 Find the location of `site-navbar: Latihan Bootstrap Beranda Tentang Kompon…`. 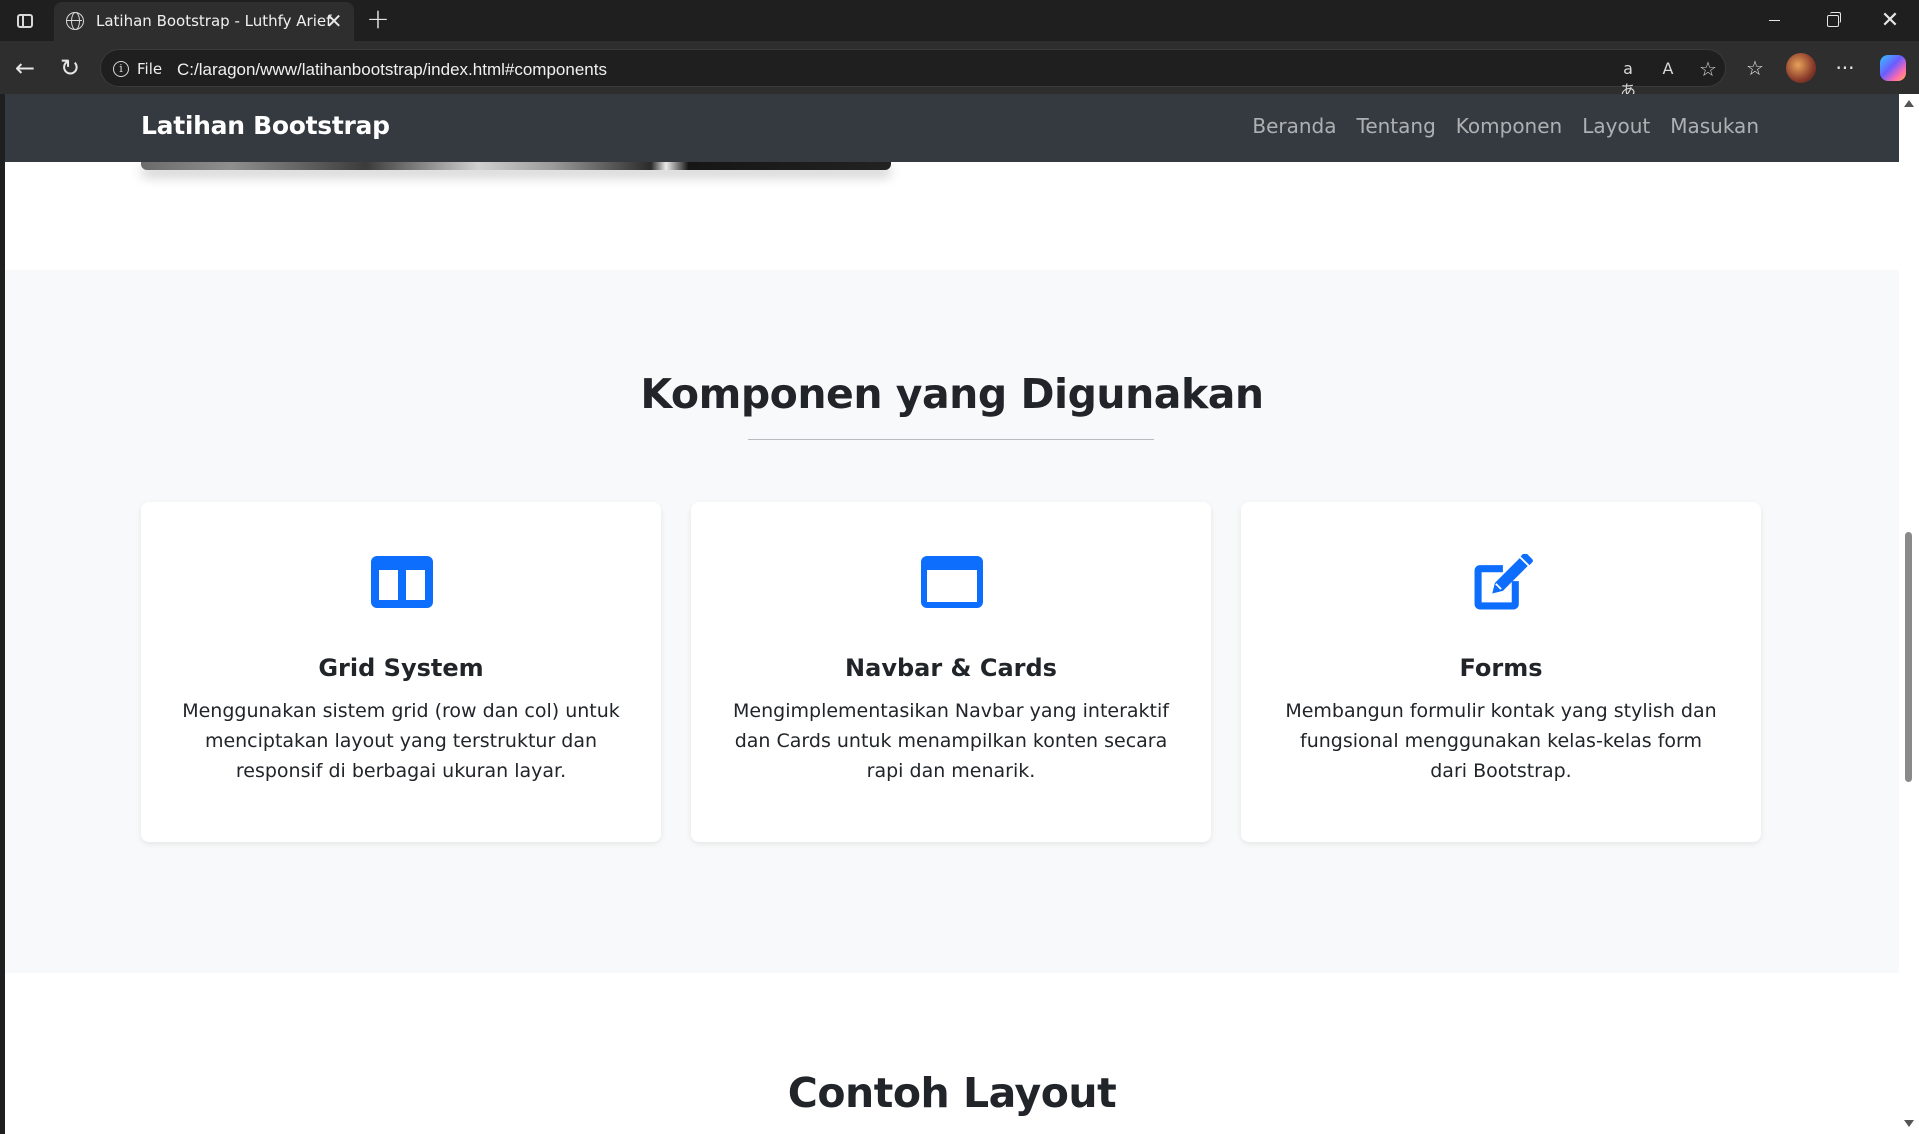

site-navbar: Latihan Bootstrap Beranda Tentang Kompon… is located at coordinates (952, 128).